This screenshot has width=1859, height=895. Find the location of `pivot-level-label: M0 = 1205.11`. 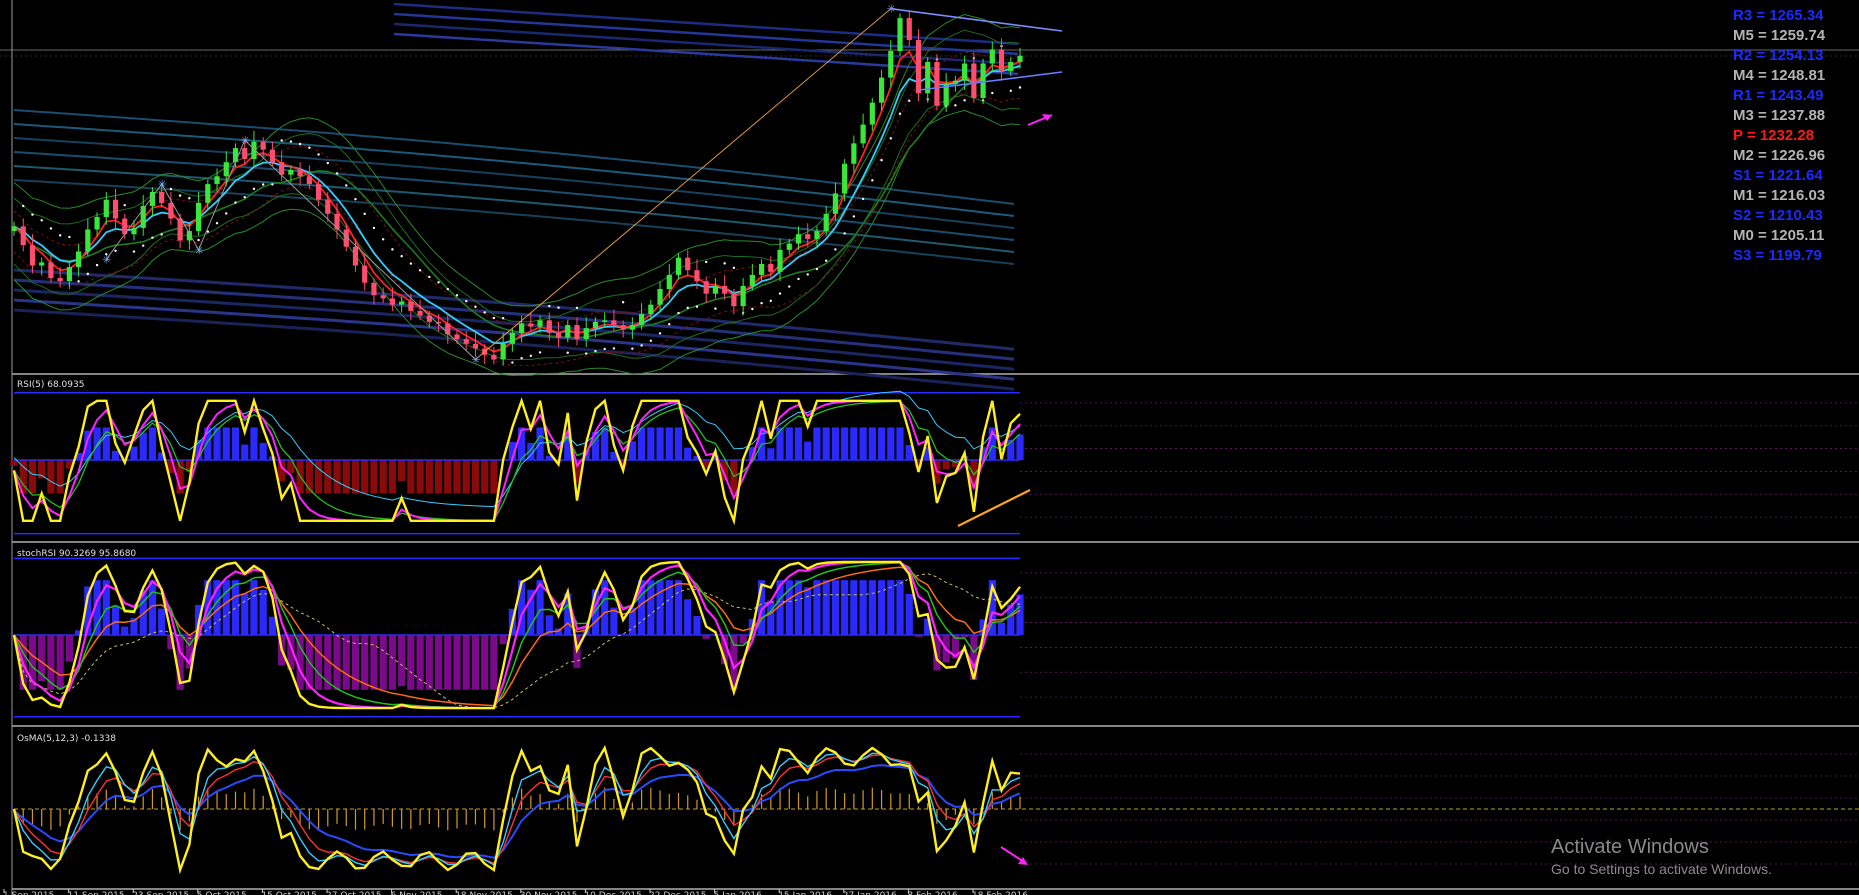

pivot-level-label: M0 = 1205.11 is located at coordinates (1778, 235).